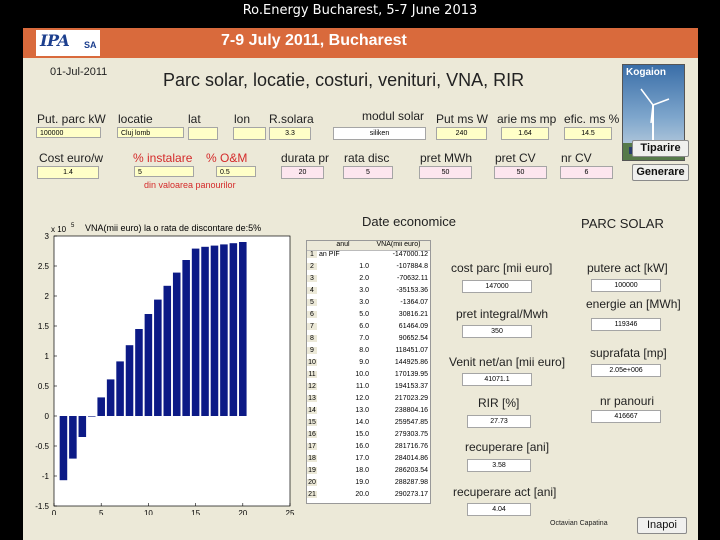  Describe the element at coordinates (55, 40) in the screenshot. I see `logo-text: IPA` at that location.